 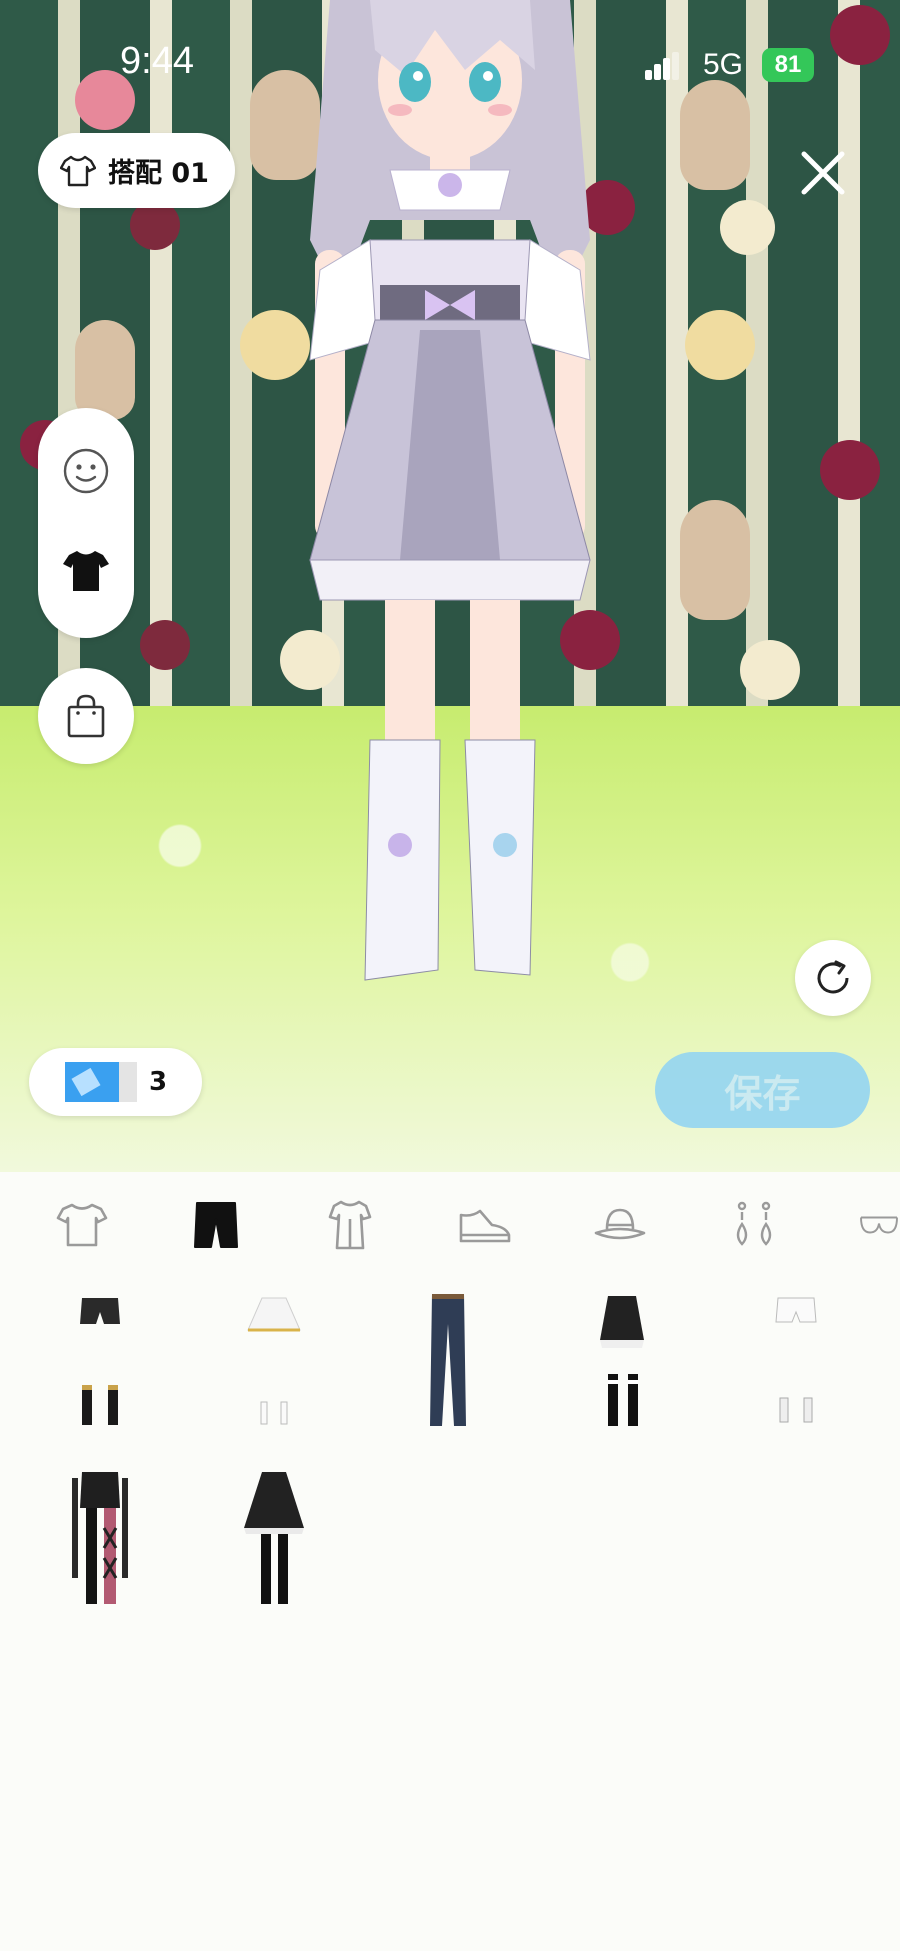 I want to click on battery-icon: 81, so click(x=788, y=65).